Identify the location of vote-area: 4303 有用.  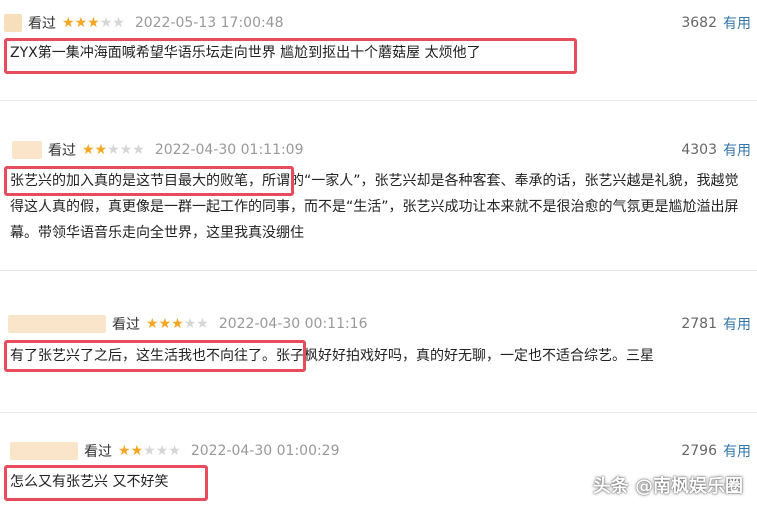
(716, 150).